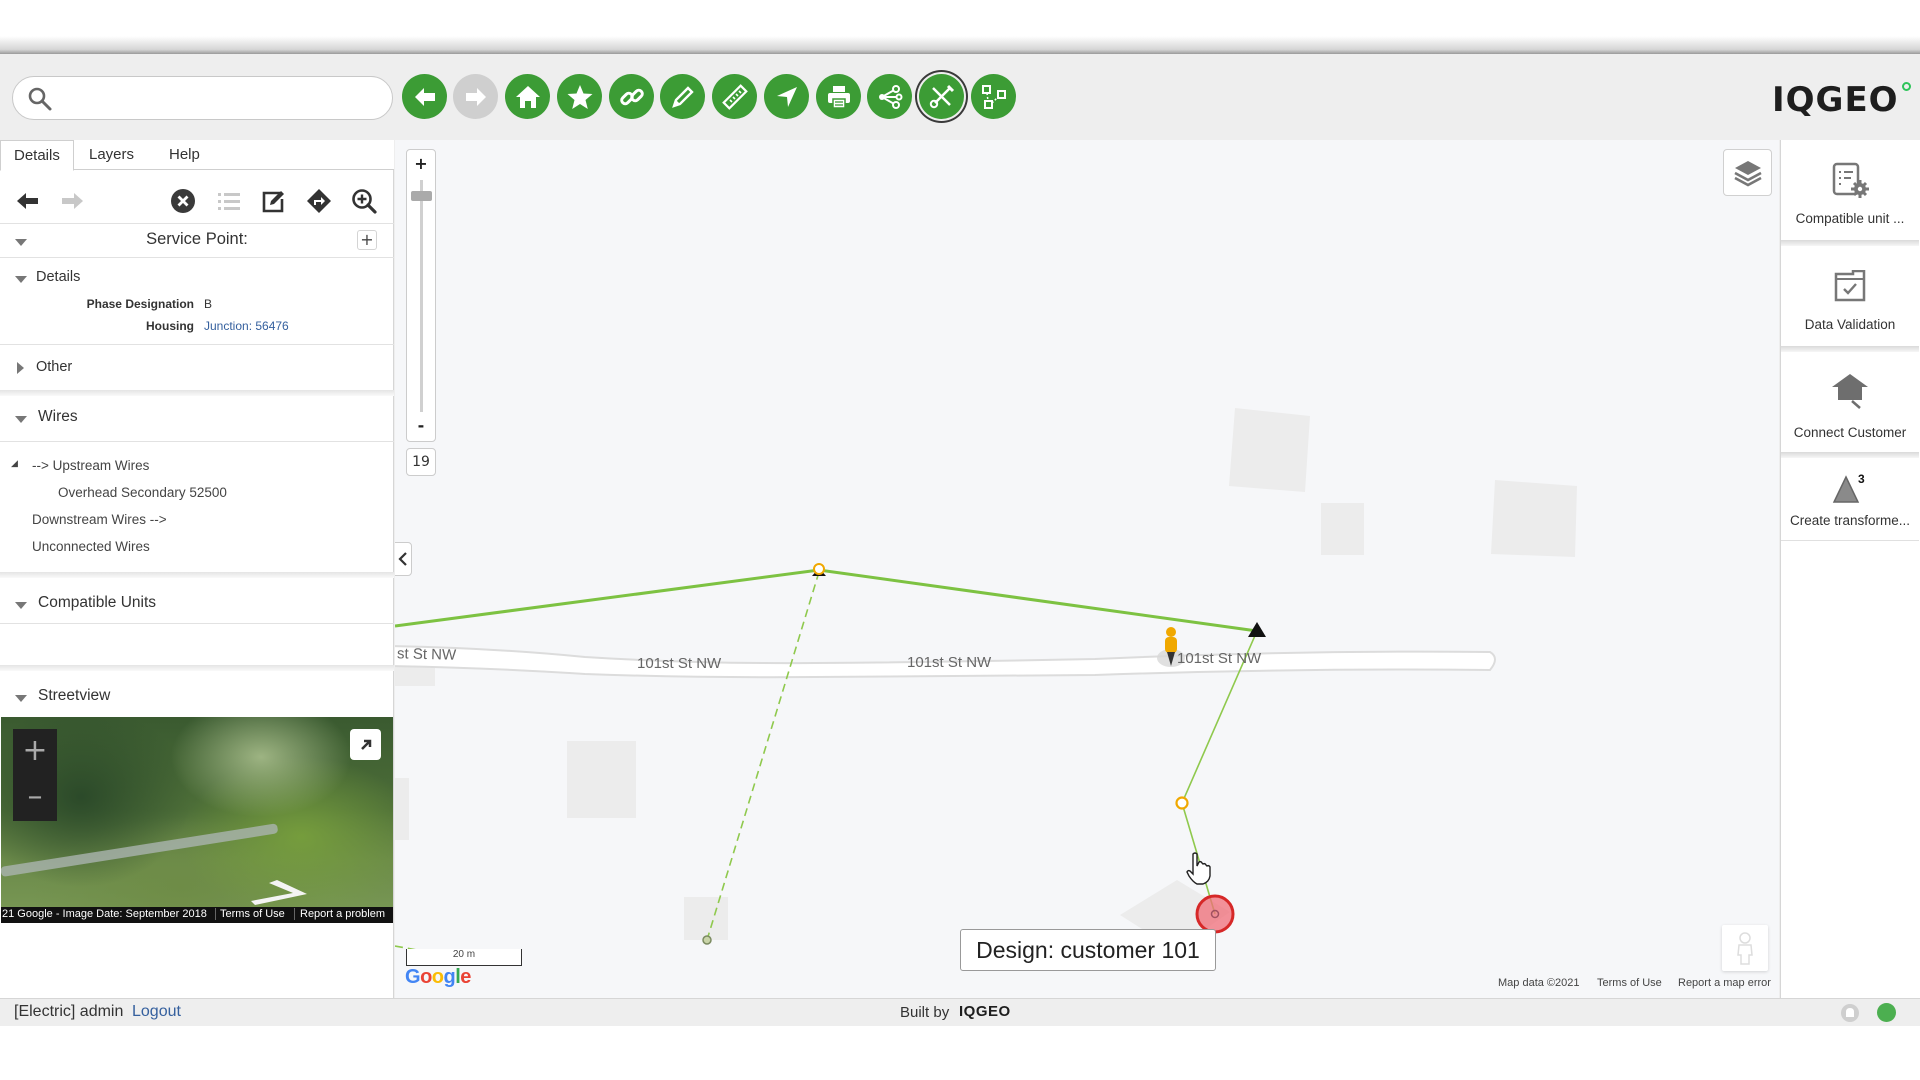 This screenshot has width=1920, height=1080. What do you see at coordinates (682, 96) in the screenshot?
I see `markup-button` at bounding box center [682, 96].